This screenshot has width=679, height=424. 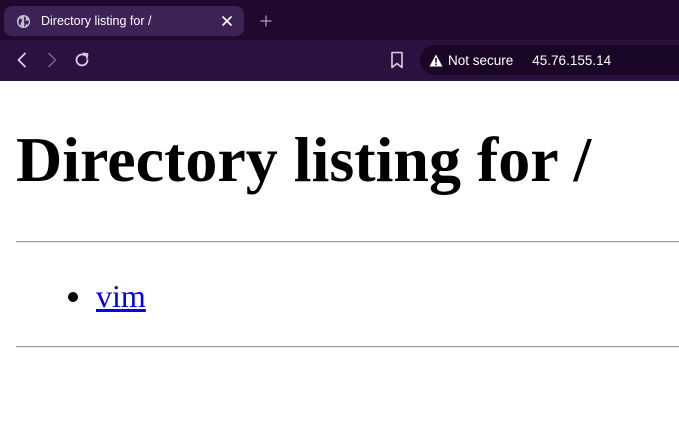 What do you see at coordinates (96, 21) in the screenshot?
I see `tab-title: Directory listing for /` at bounding box center [96, 21].